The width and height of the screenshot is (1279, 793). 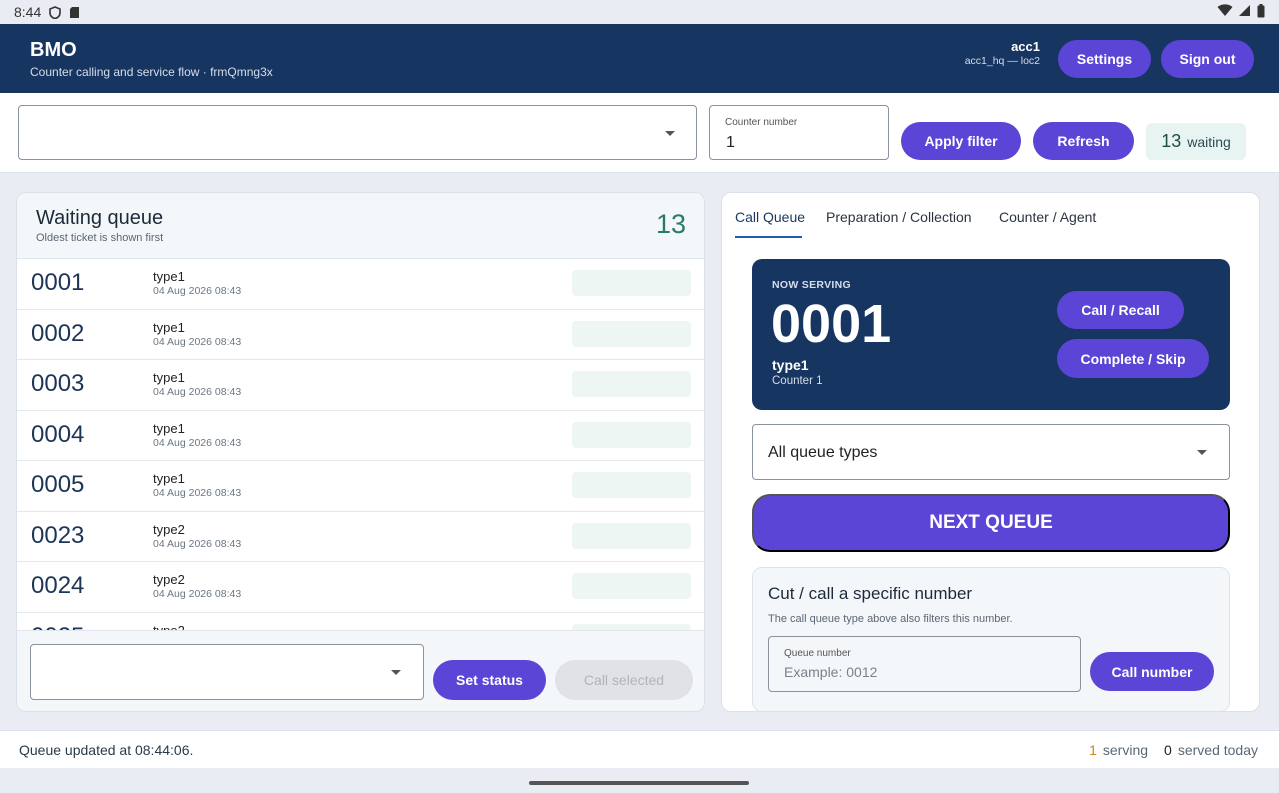 I want to click on system-status-bar: 8:44, so click(x=639, y=12).